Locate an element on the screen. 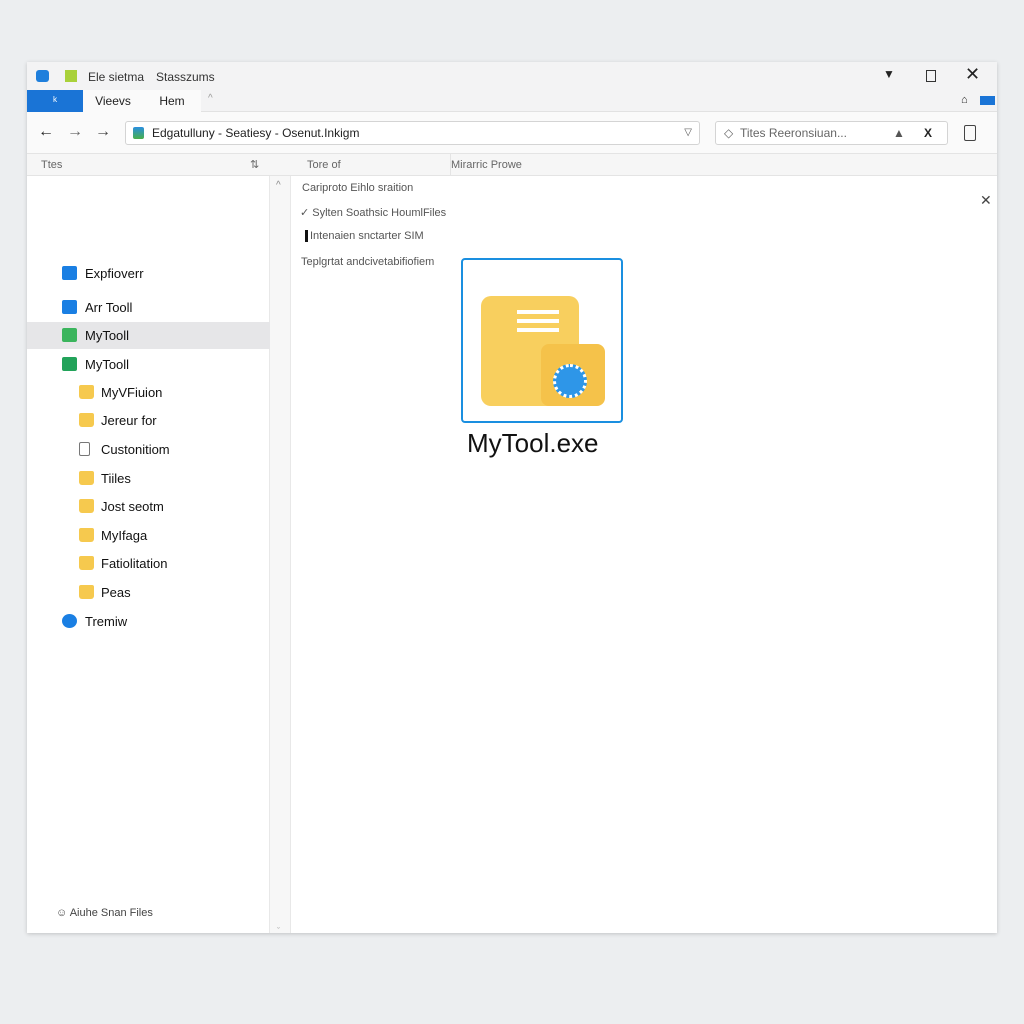 Image resolution: width=1024 pixels, height=1024 pixels. clear-search-button: X is located at coordinates (928, 133).